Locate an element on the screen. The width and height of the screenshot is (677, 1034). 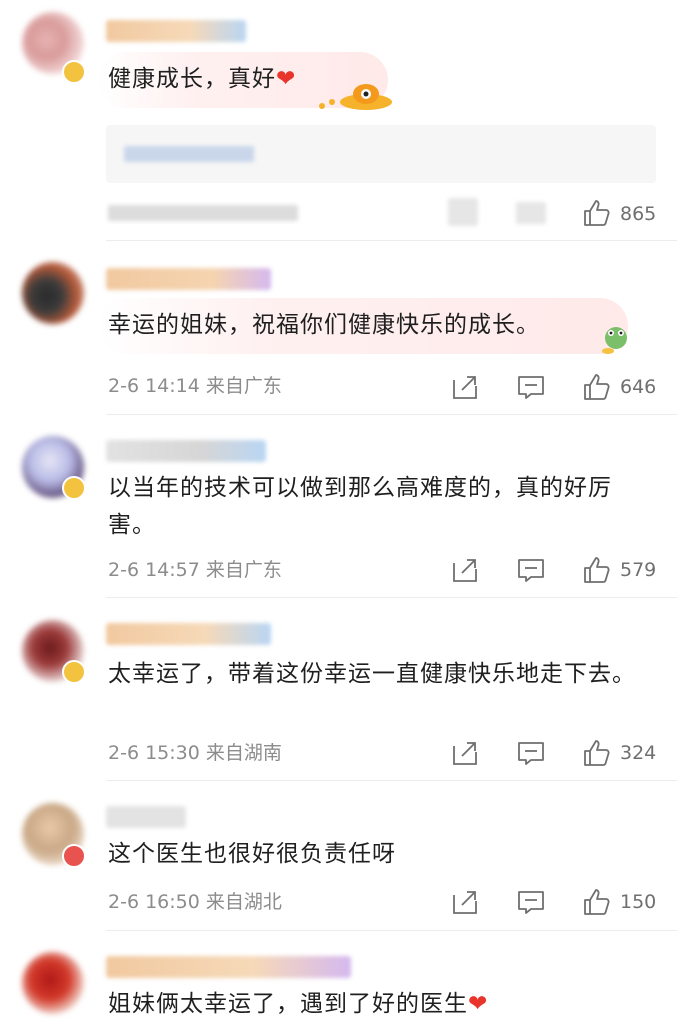
like-count: 579 is located at coordinates (638, 570).